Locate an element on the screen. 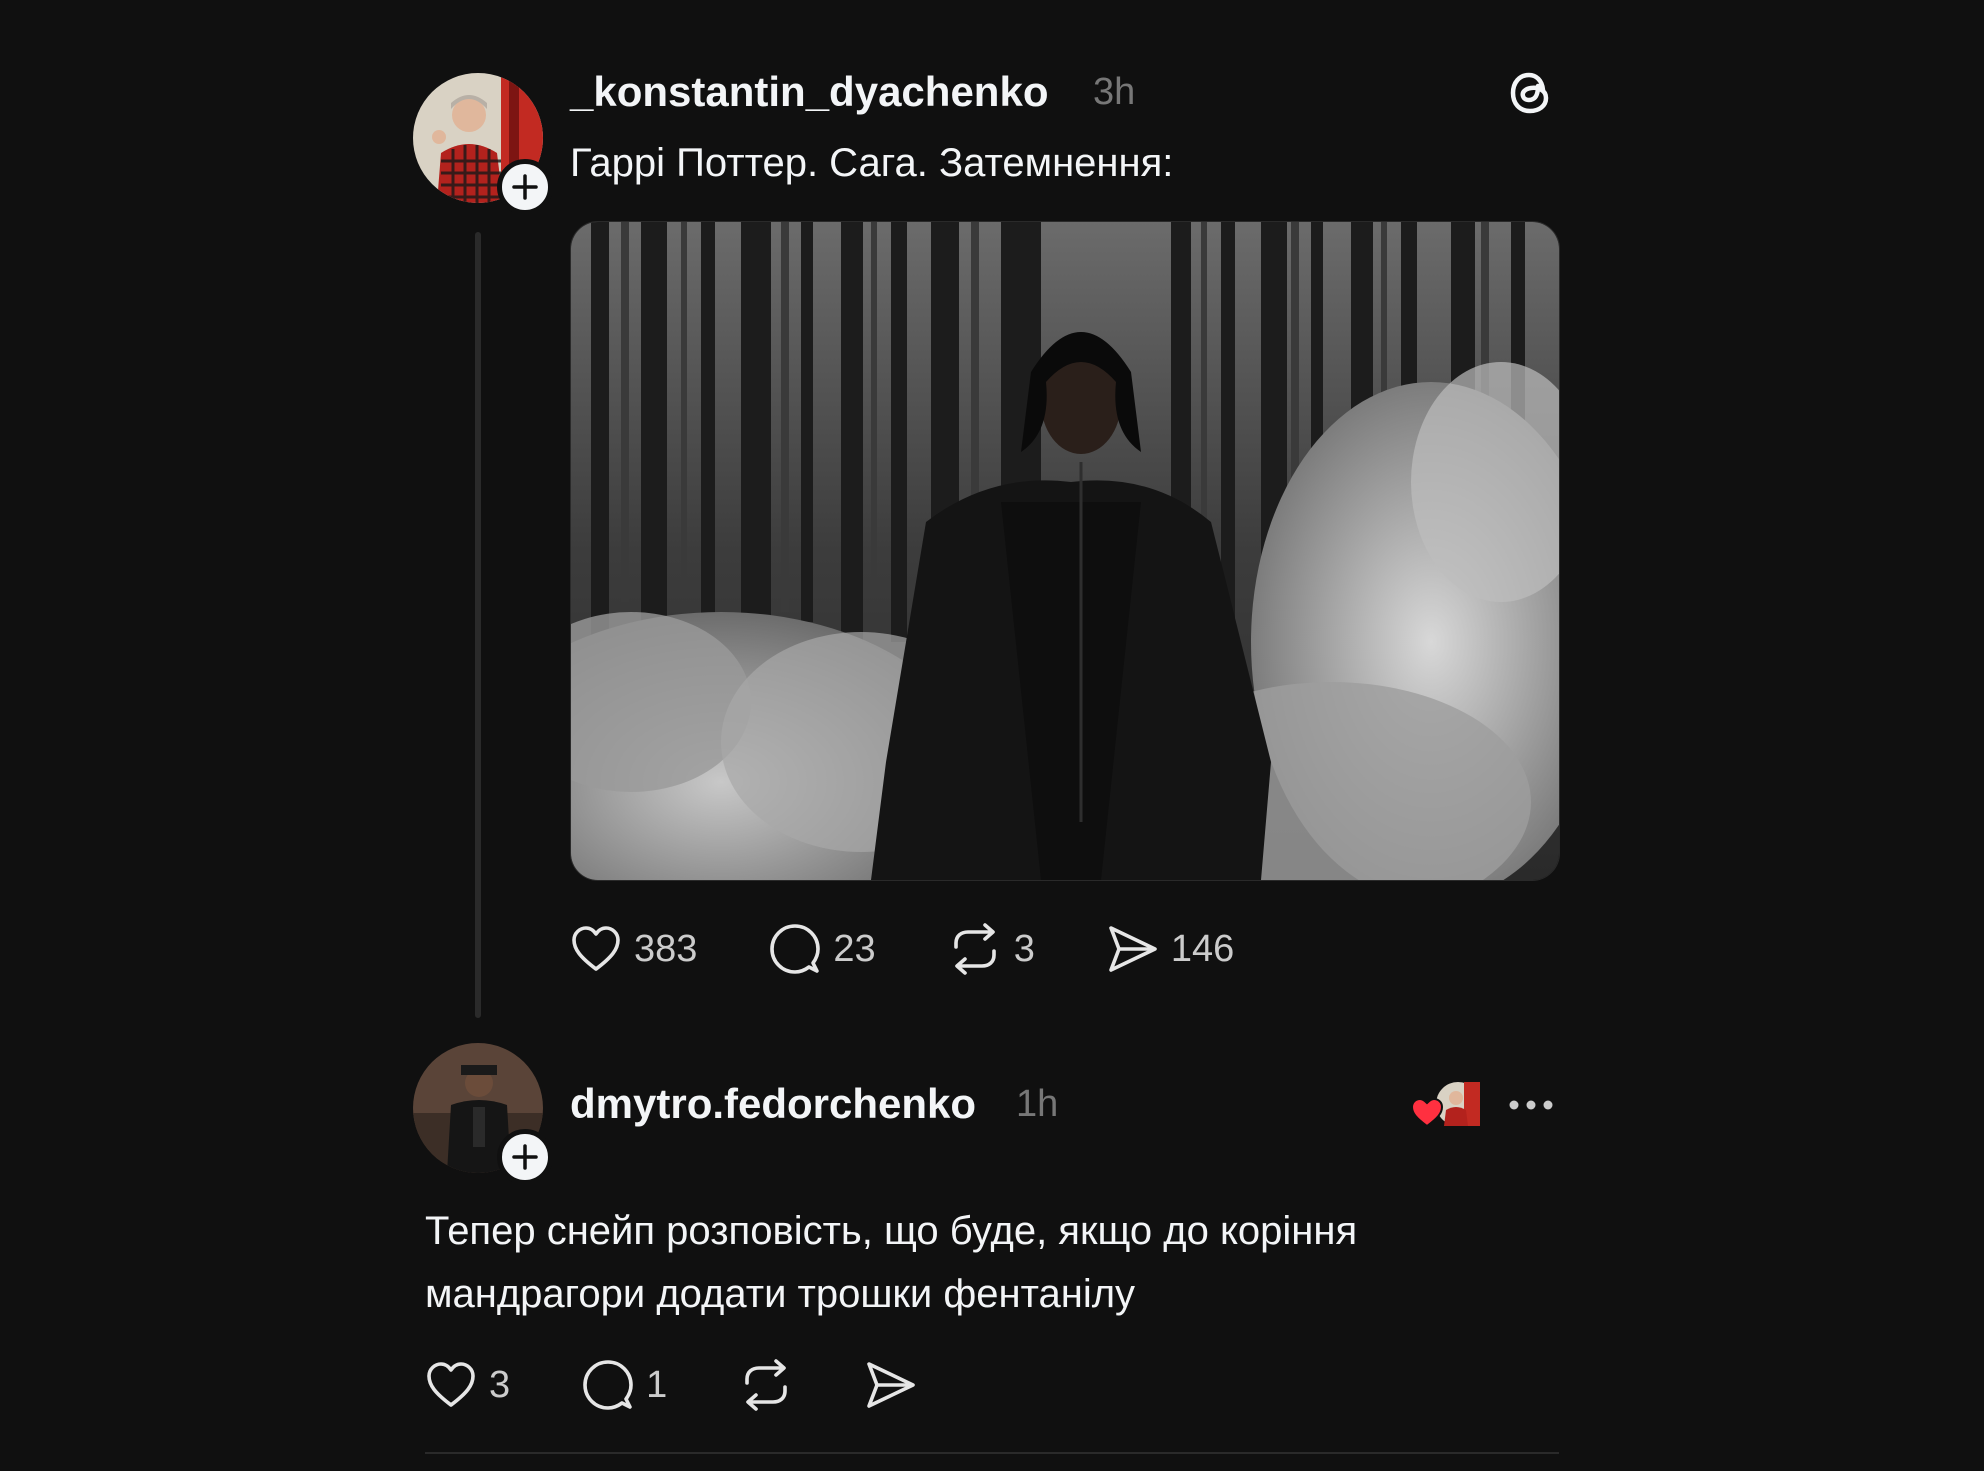 Image resolution: width=1984 pixels, height=1471 pixels. post-username: _konstantin_dyachenko is located at coordinates (809, 92).